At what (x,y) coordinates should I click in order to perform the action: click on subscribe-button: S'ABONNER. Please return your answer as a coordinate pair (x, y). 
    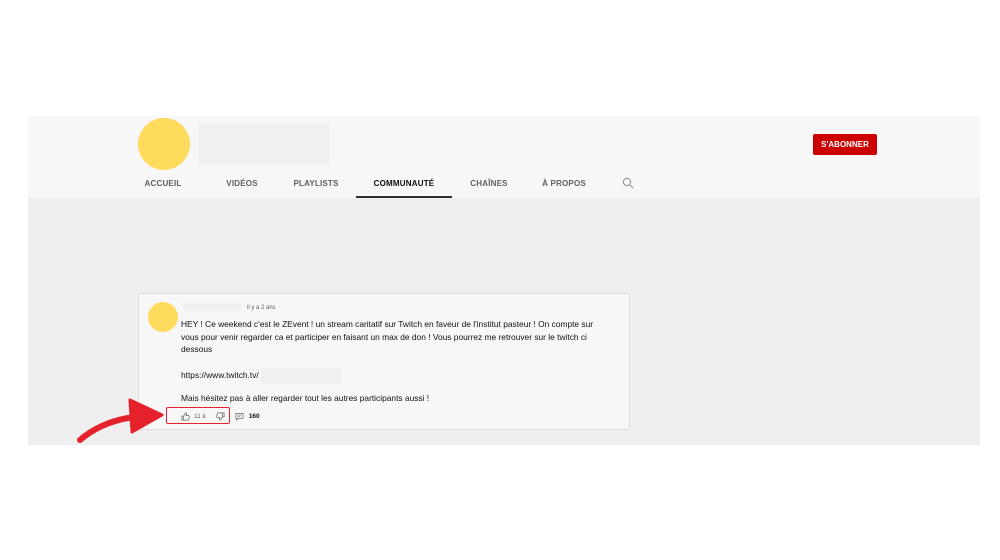
    Looking at the image, I should click on (845, 144).